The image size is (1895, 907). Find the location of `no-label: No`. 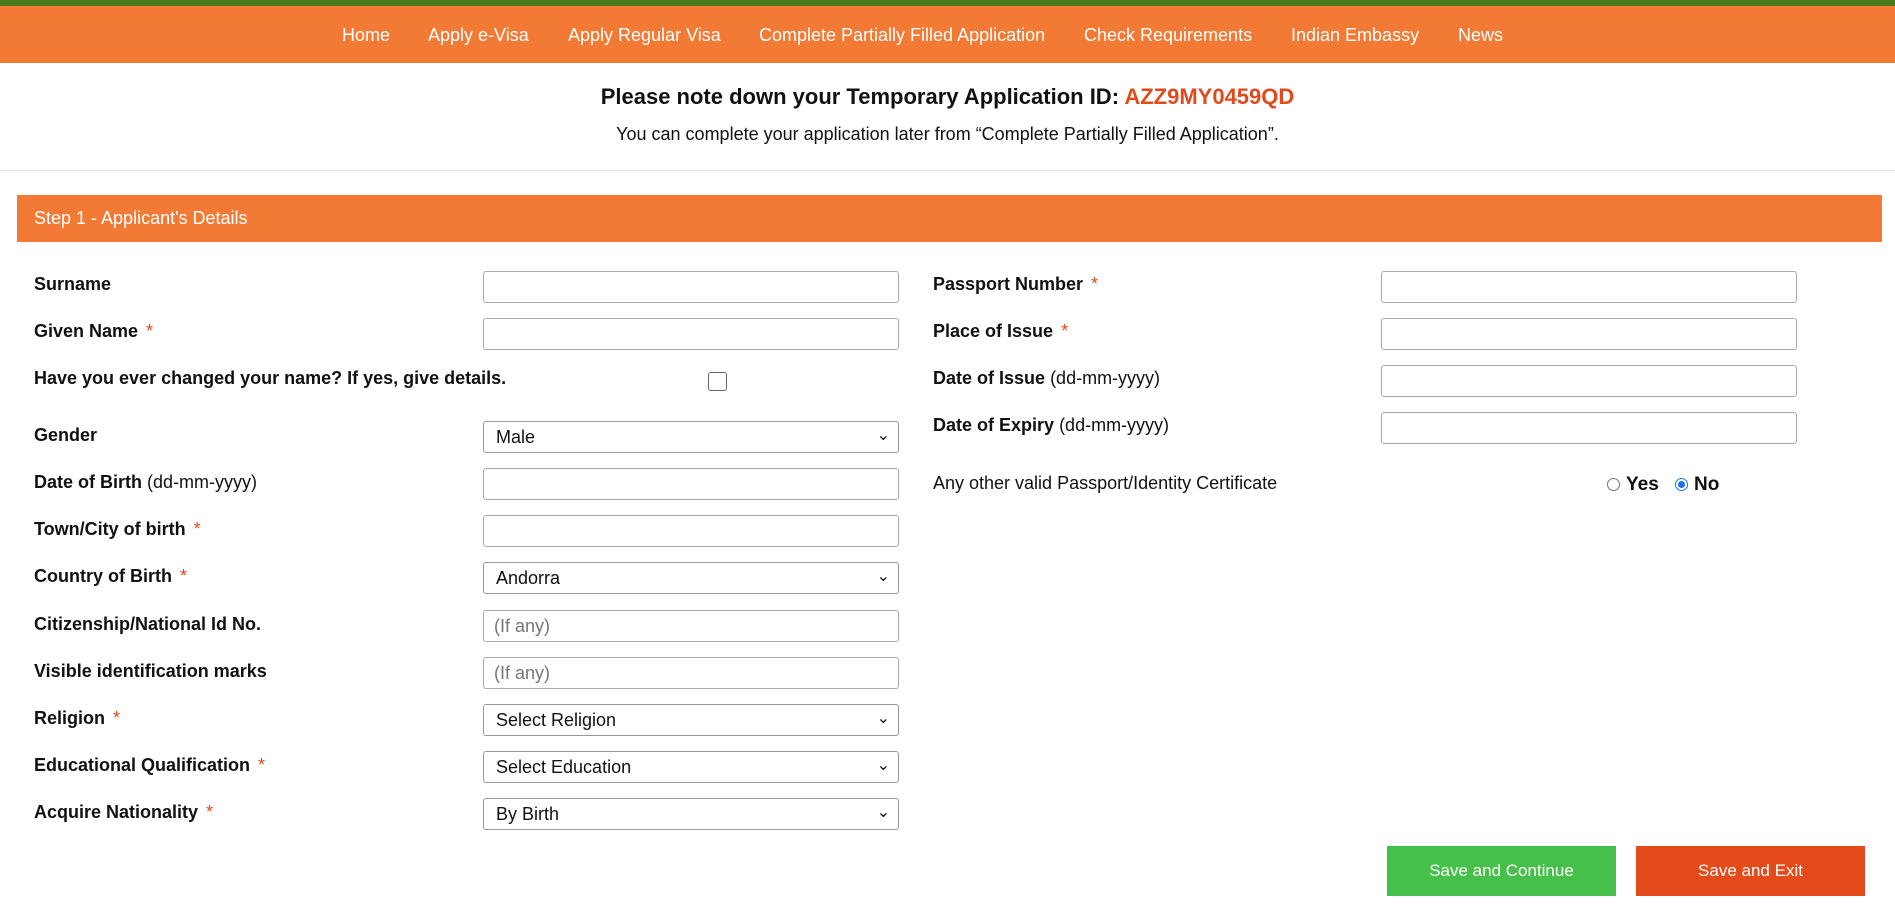

no-label: No is located at coordinates (1707, 484).